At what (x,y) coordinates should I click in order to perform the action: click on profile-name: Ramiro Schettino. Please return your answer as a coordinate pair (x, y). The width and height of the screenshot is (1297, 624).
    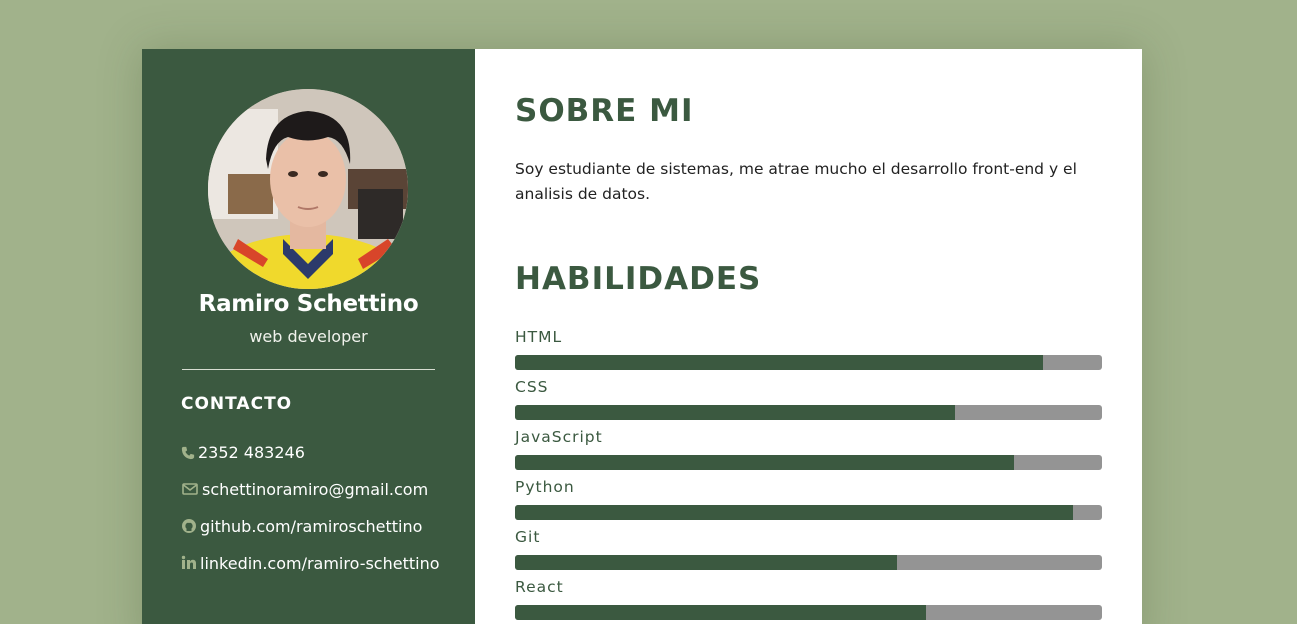
    Looking at the image, I should click on (308, 304).